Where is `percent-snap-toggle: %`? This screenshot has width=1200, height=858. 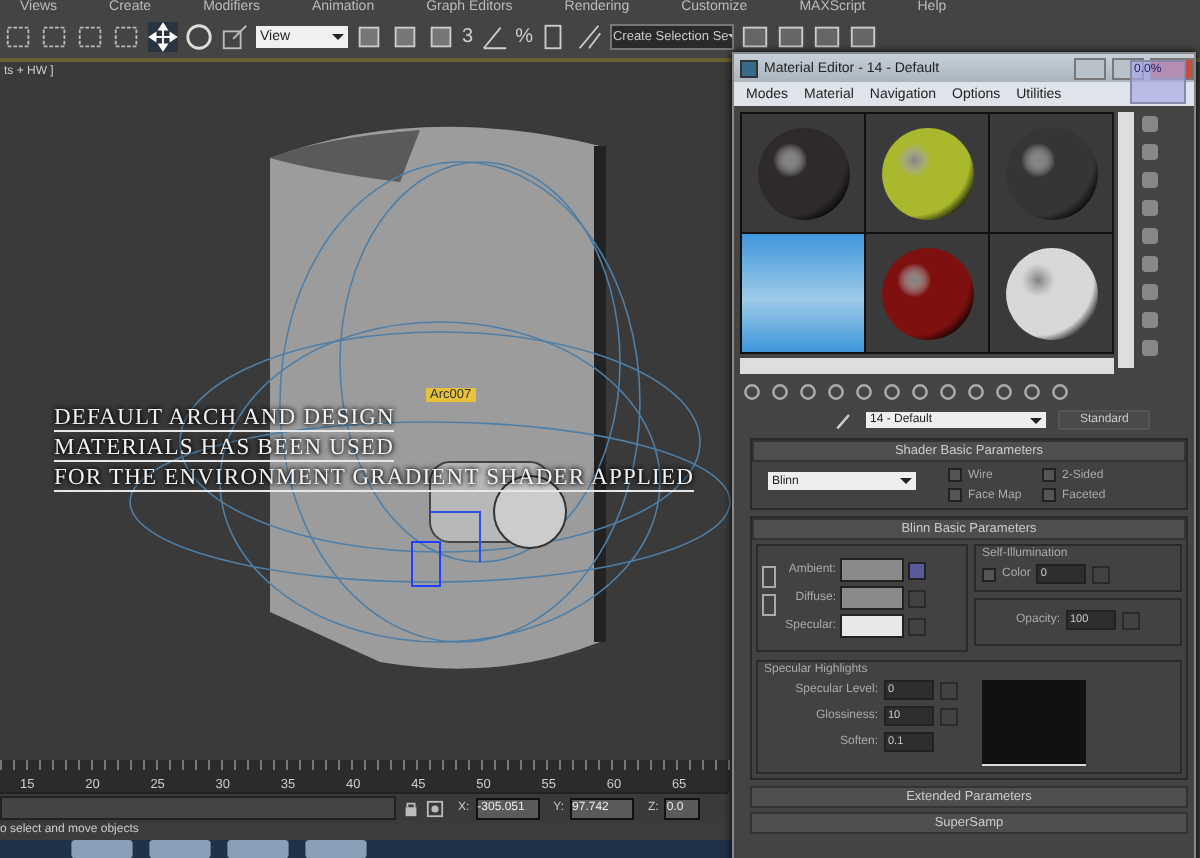
percent-snap-toggle: % is located at coordinates (524, 37).